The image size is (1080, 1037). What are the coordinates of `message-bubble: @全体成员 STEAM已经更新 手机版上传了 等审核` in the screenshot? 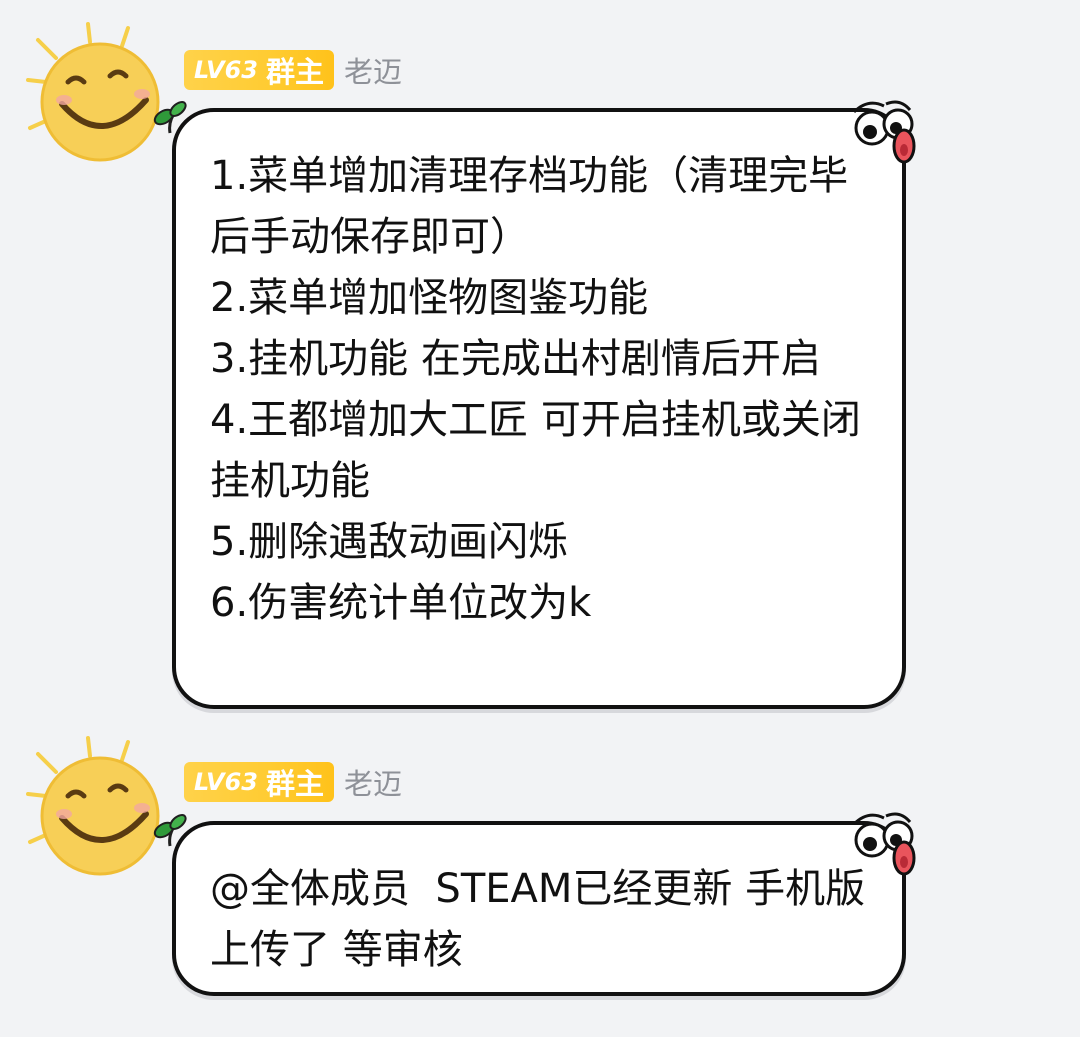 It's located at (539, 908).